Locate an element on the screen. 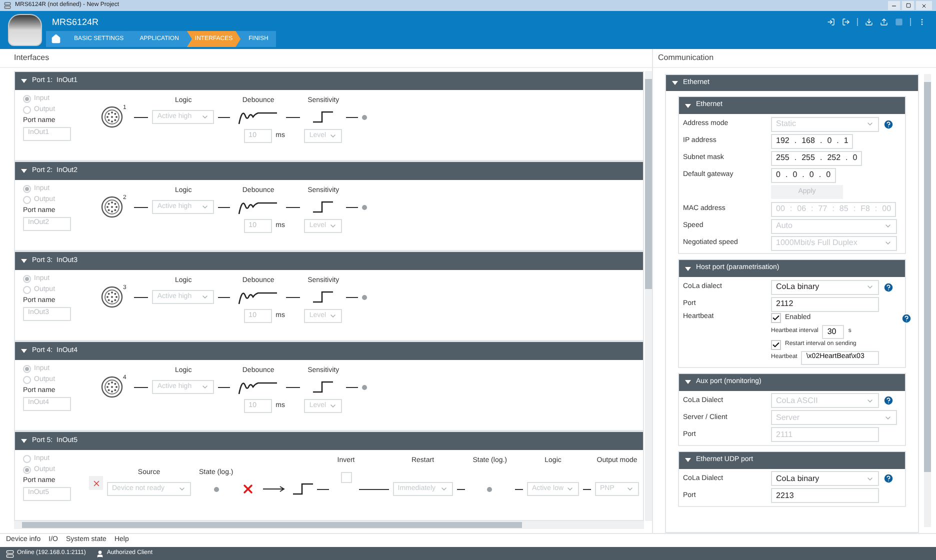  download-icon is located at coordinates (869, 22).